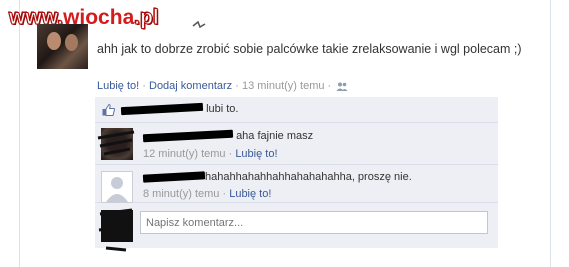 This screenshot has width=569, height=267. Describe the element at coordinates (296, 110) in the screenshot. I see `likes-row: lubi to.` at that location.